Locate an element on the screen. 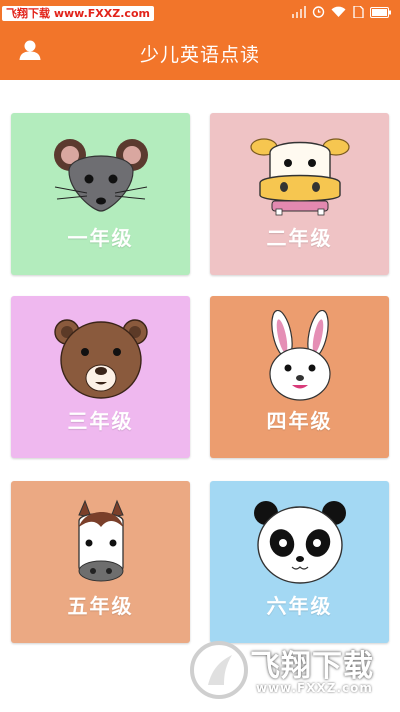 The width and height of the screenshot is (400, 712). rabbit-icon is located at coordinates (299, 356).